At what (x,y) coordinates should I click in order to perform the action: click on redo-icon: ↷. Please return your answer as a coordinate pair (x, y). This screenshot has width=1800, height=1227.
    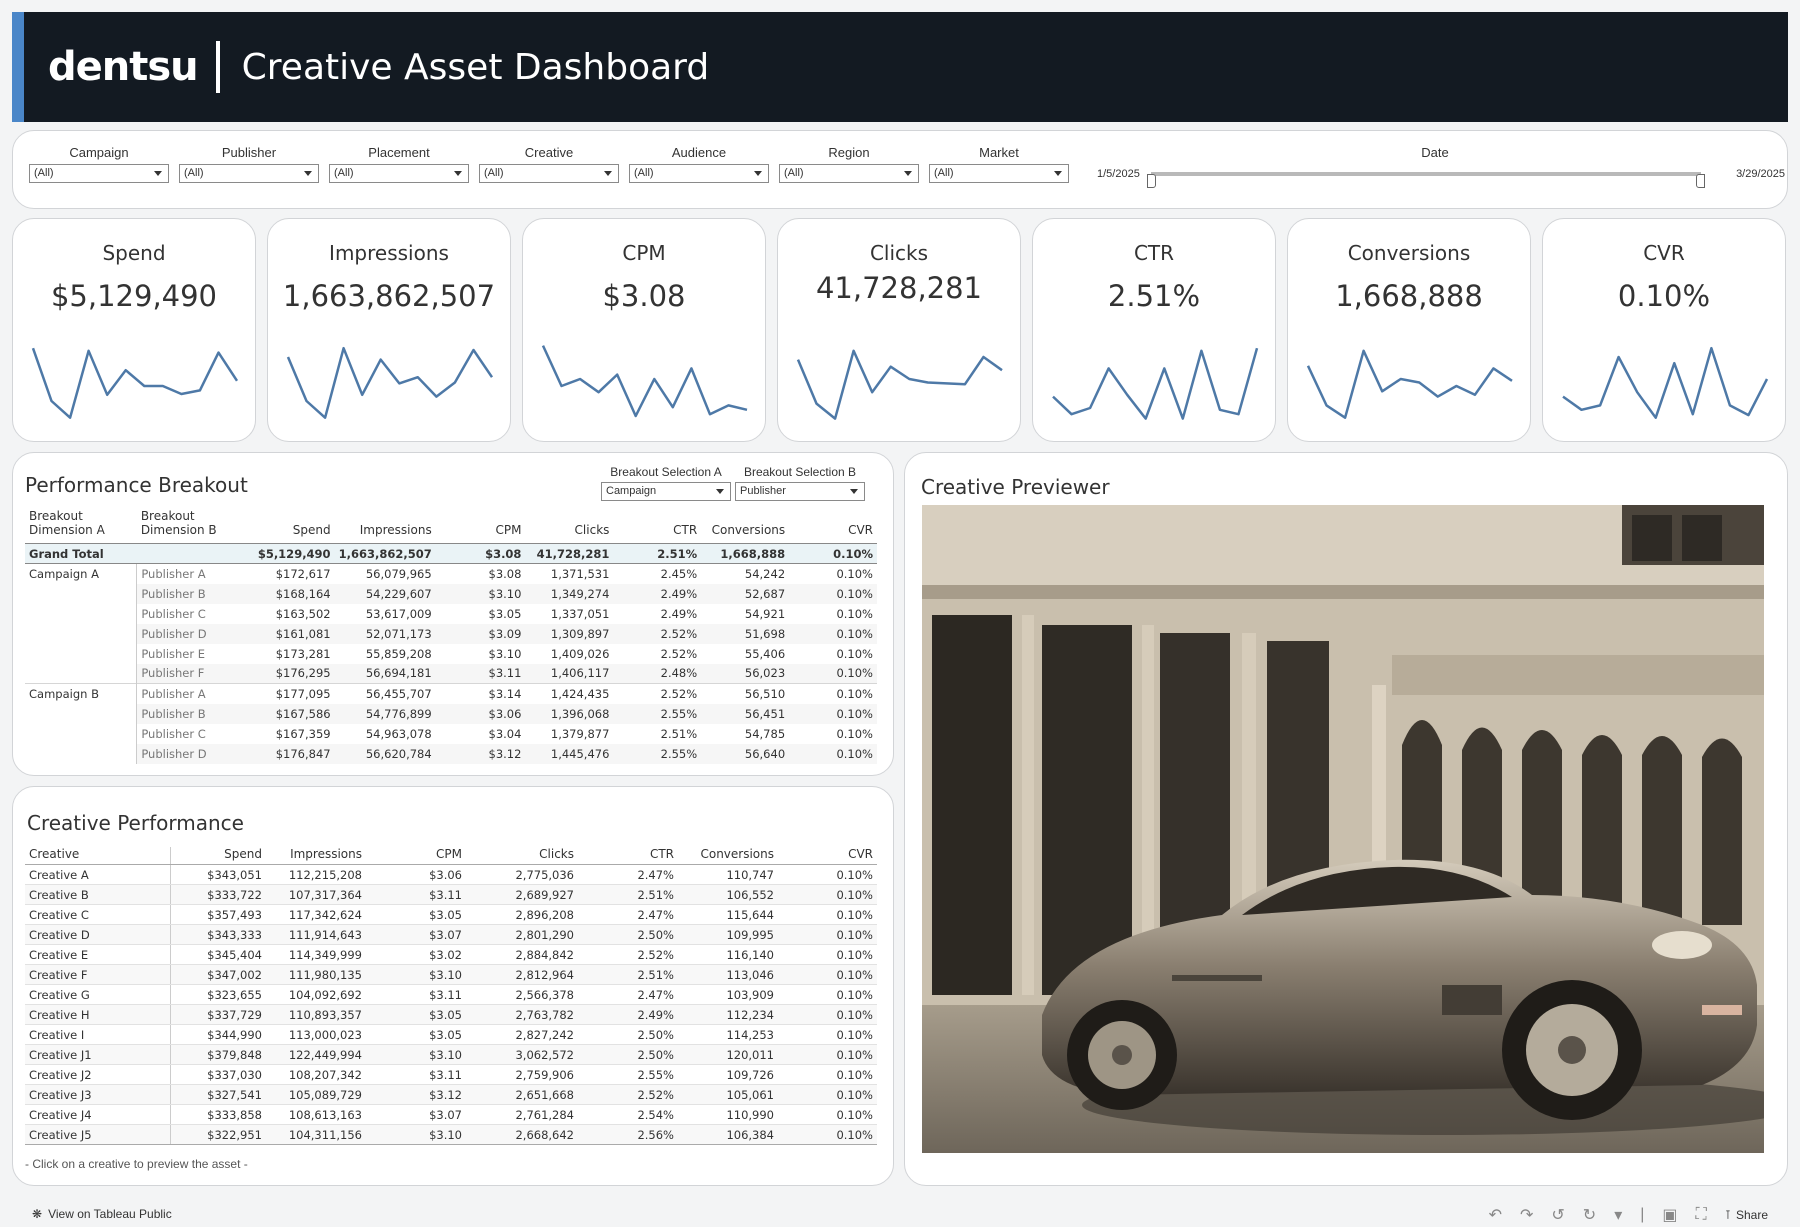
    Looking at the image, I should click on (1526, 1215).